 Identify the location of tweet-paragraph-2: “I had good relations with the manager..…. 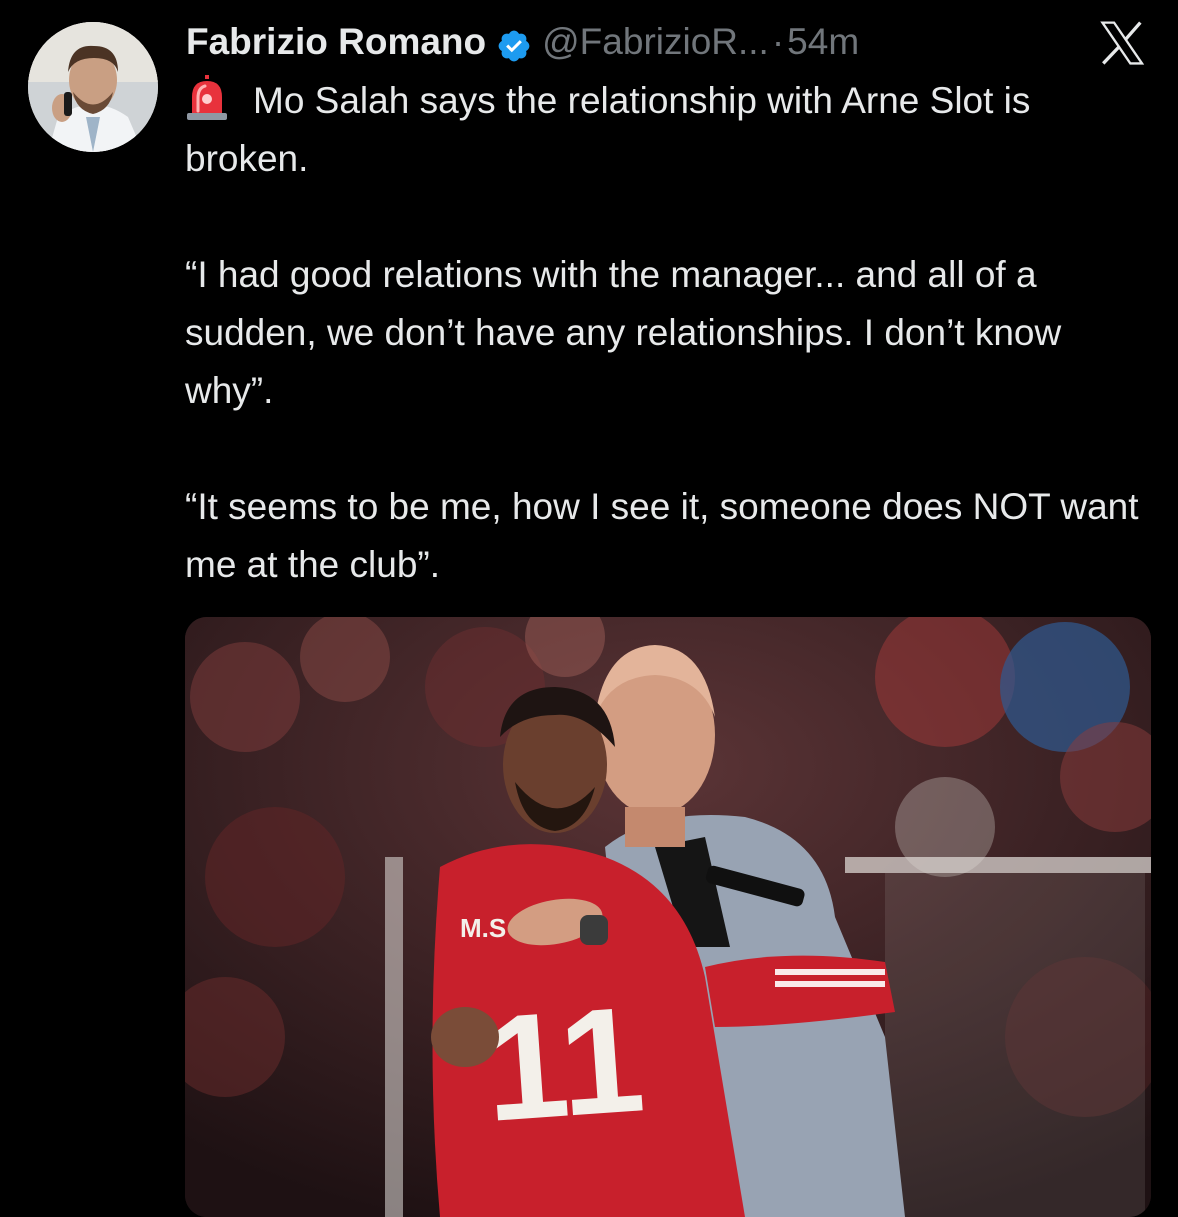
(623, 332).